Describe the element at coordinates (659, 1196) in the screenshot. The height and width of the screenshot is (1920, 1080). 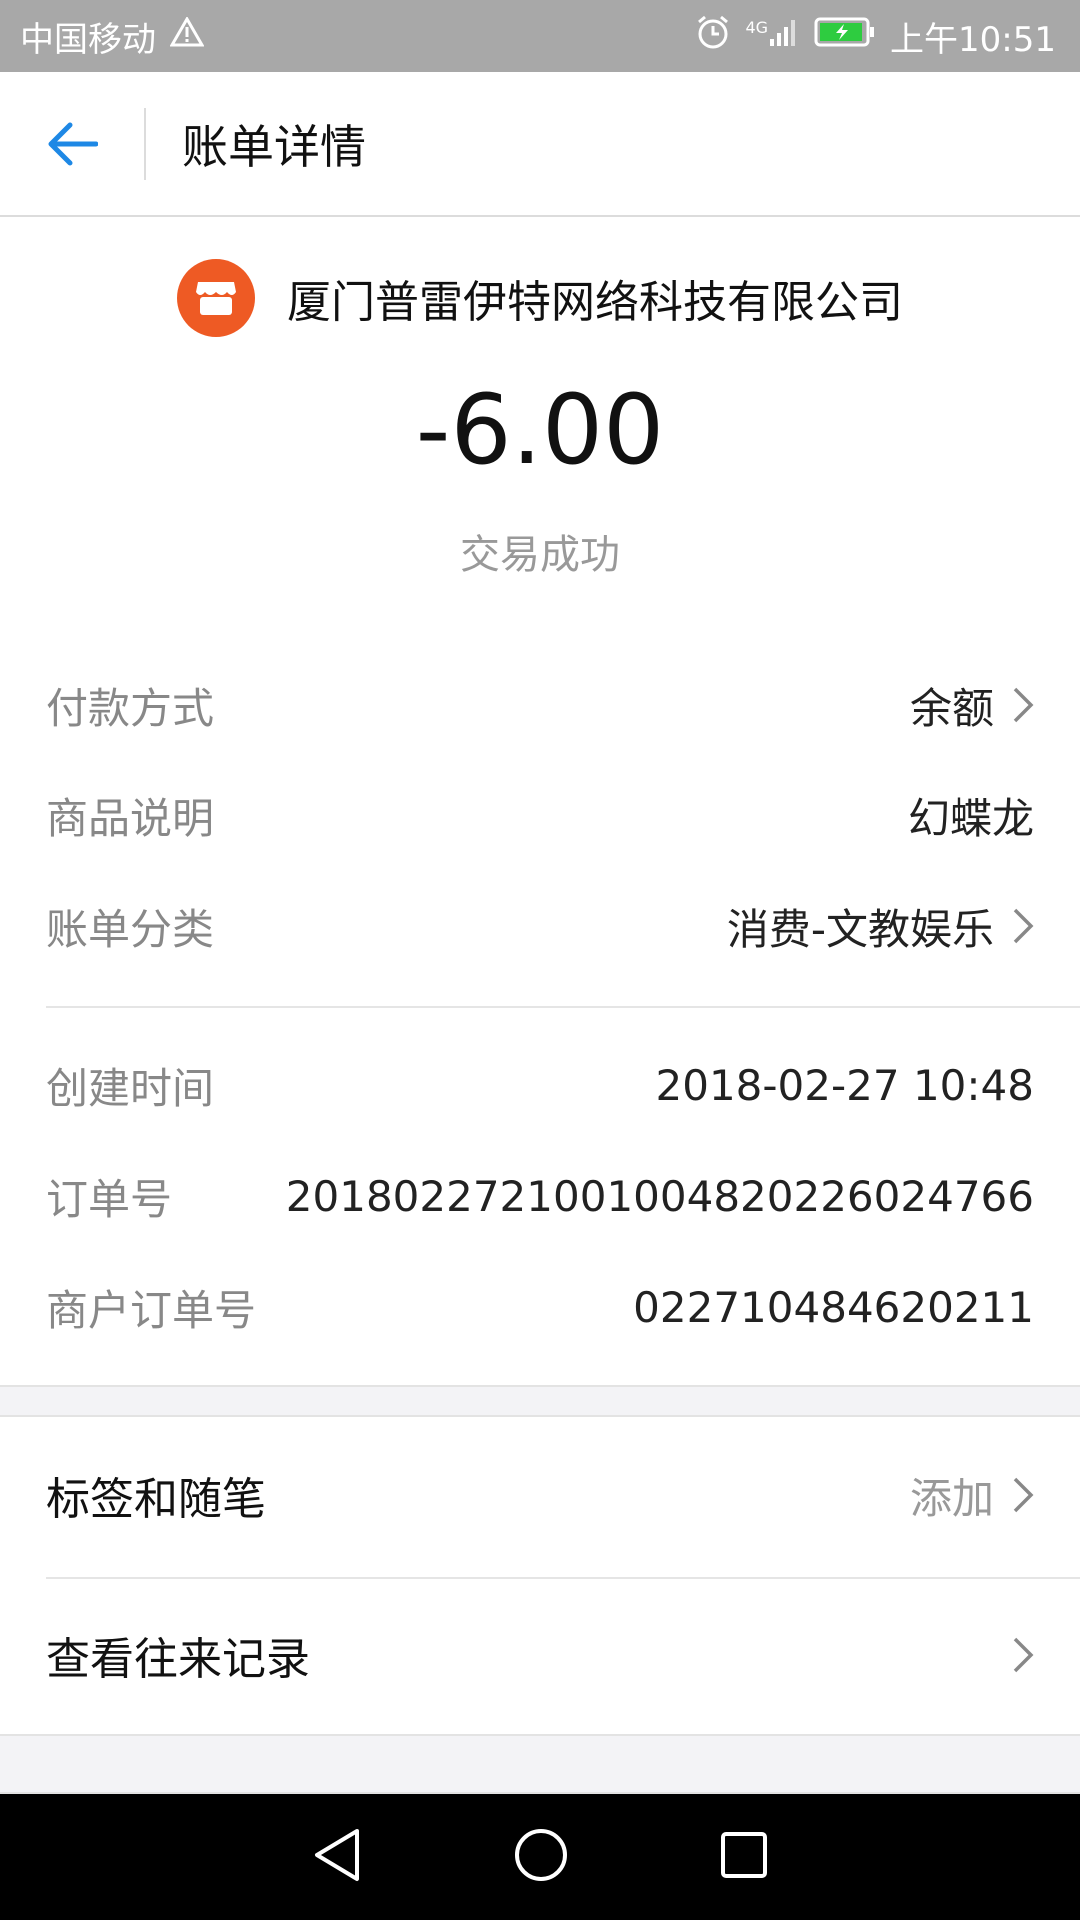
I see `order-no-value: 2018022721001004820226024766` at that location.